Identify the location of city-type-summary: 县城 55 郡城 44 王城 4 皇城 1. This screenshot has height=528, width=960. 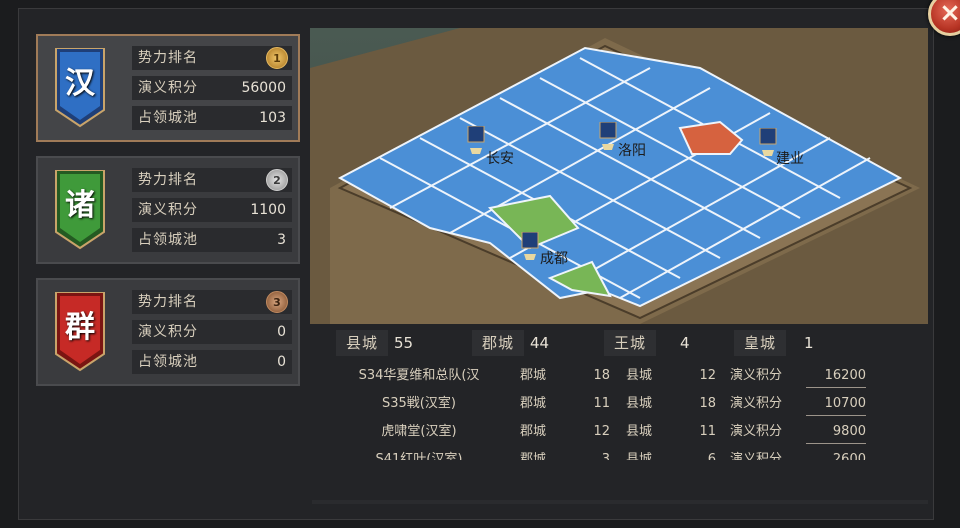
(606, 343).